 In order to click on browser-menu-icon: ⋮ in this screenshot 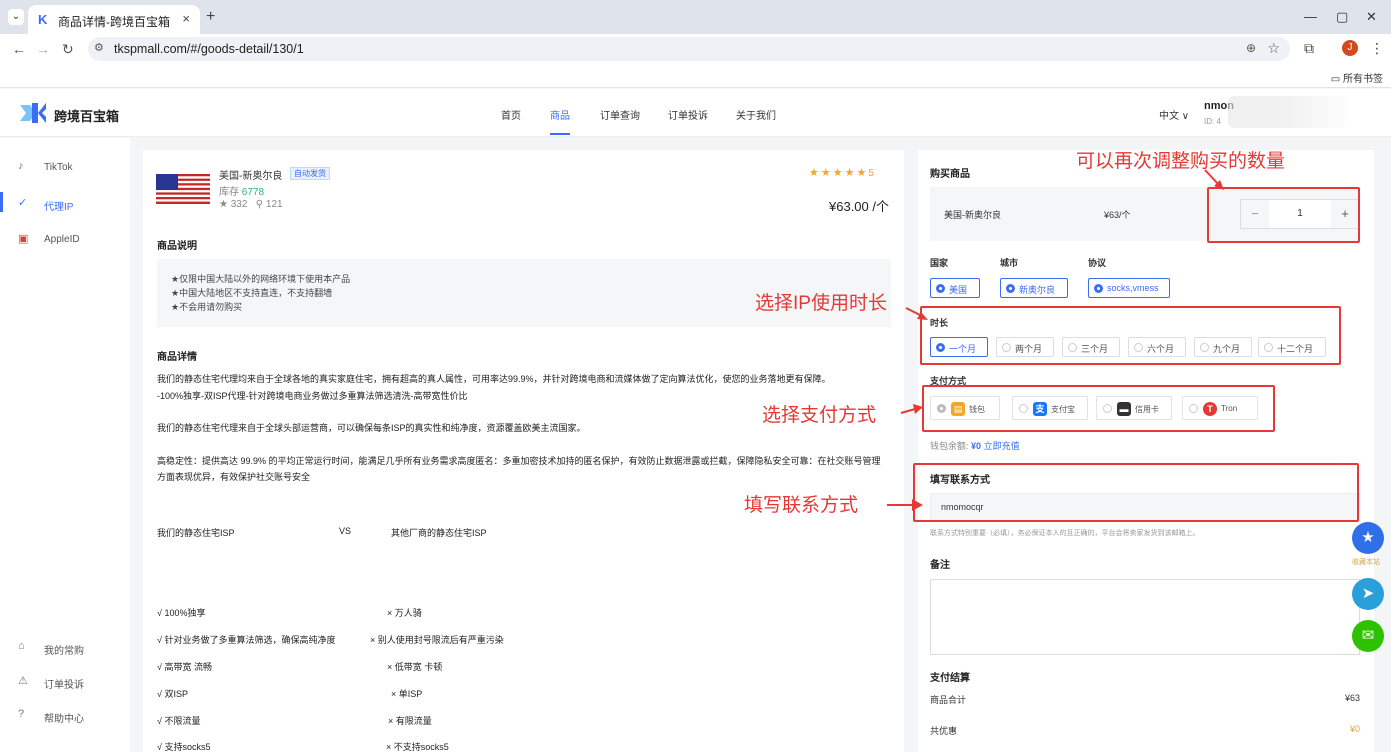, I will do `click(1377, 48)`.